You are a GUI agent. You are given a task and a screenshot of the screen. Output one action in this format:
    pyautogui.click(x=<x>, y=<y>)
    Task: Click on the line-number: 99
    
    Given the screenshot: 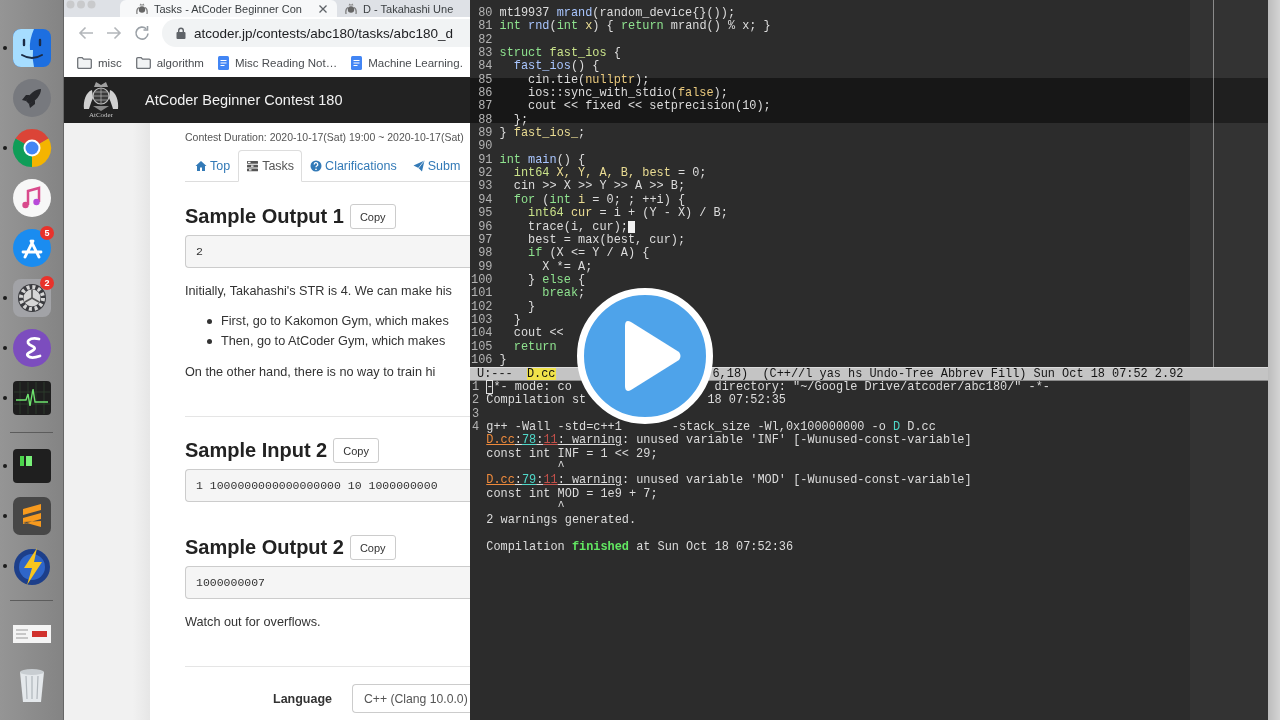 What is the action you would take?
    pyautogui.click(x=485, y=267)
    